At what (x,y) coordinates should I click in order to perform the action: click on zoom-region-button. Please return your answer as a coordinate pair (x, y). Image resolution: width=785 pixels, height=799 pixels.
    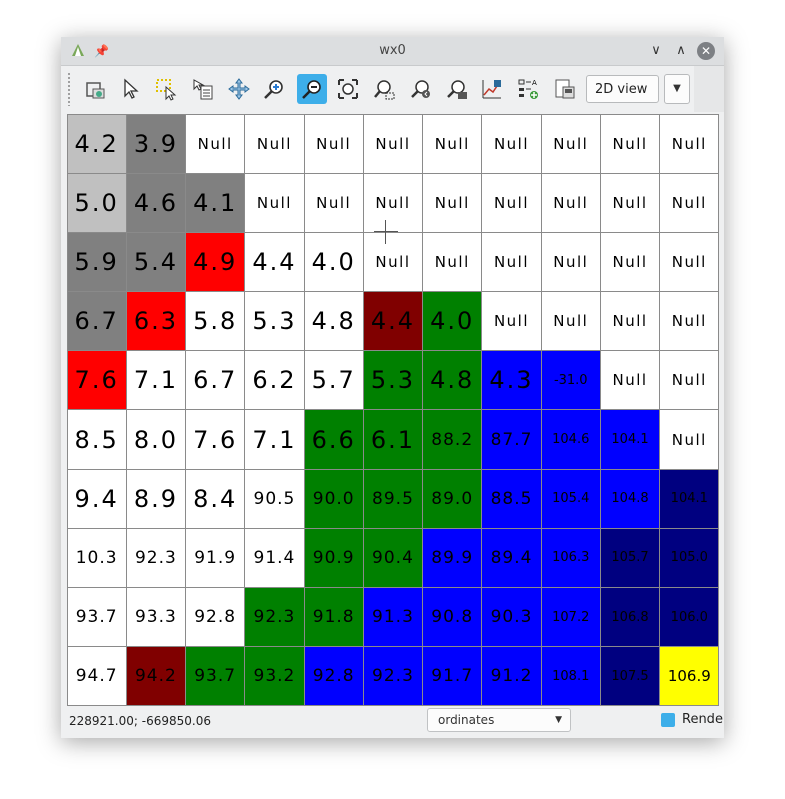
    Looking at the image, I should click on (384, 89).